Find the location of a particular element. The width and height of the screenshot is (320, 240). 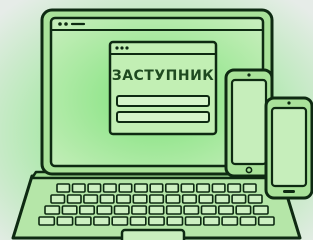

app-logo-text: ЗАСТУПНИК is located at coordinates (163, 76).